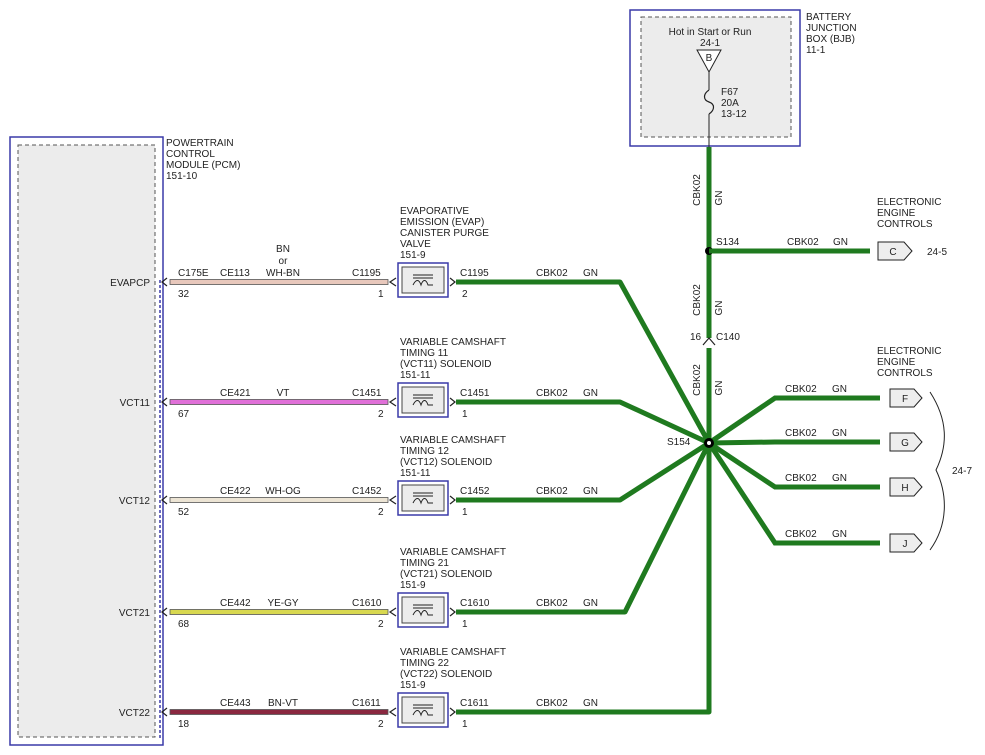 The width and height of the screenshot is (985, 755). What do you see at coordinates (710, 43) in the screenshot?
I see `bjb-hot-ref: 24-1` at bounding box center [710, 43].